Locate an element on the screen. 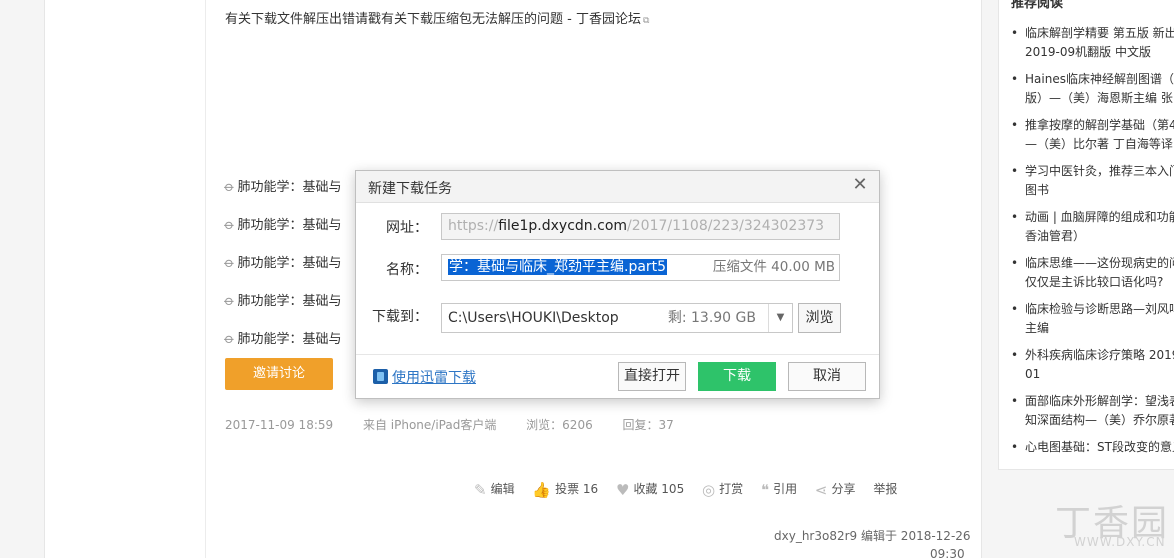 The image size is (1174, 558). quote-icon: ❝ is located at coordinates (765, 490).